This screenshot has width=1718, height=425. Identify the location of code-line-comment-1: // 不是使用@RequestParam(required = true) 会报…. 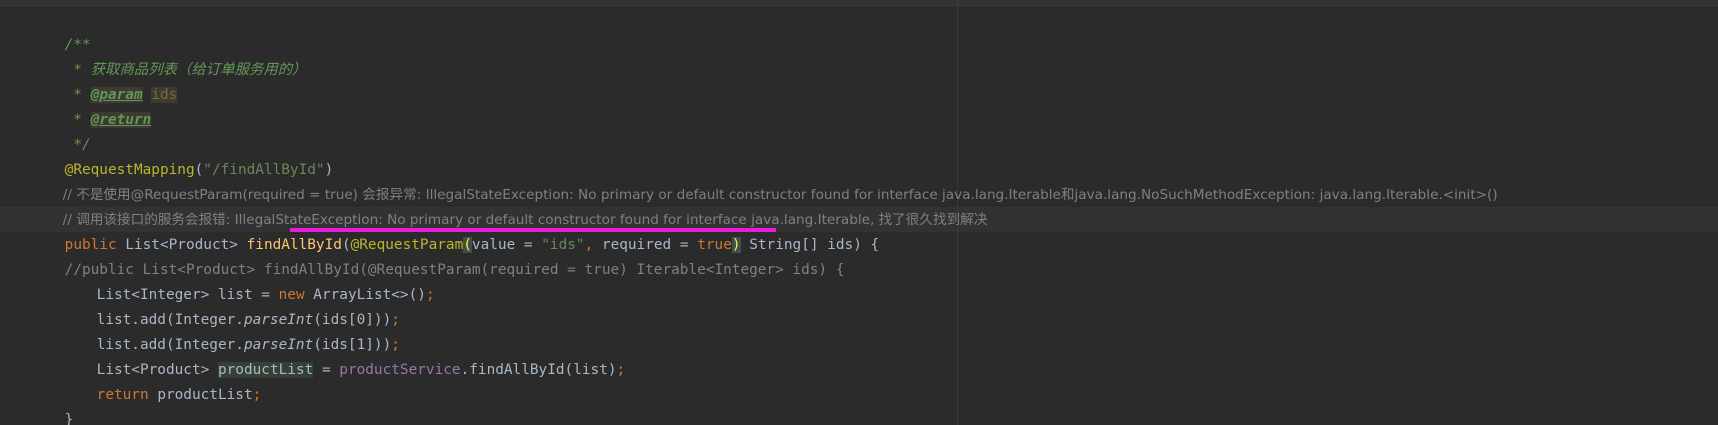
(764, 180).